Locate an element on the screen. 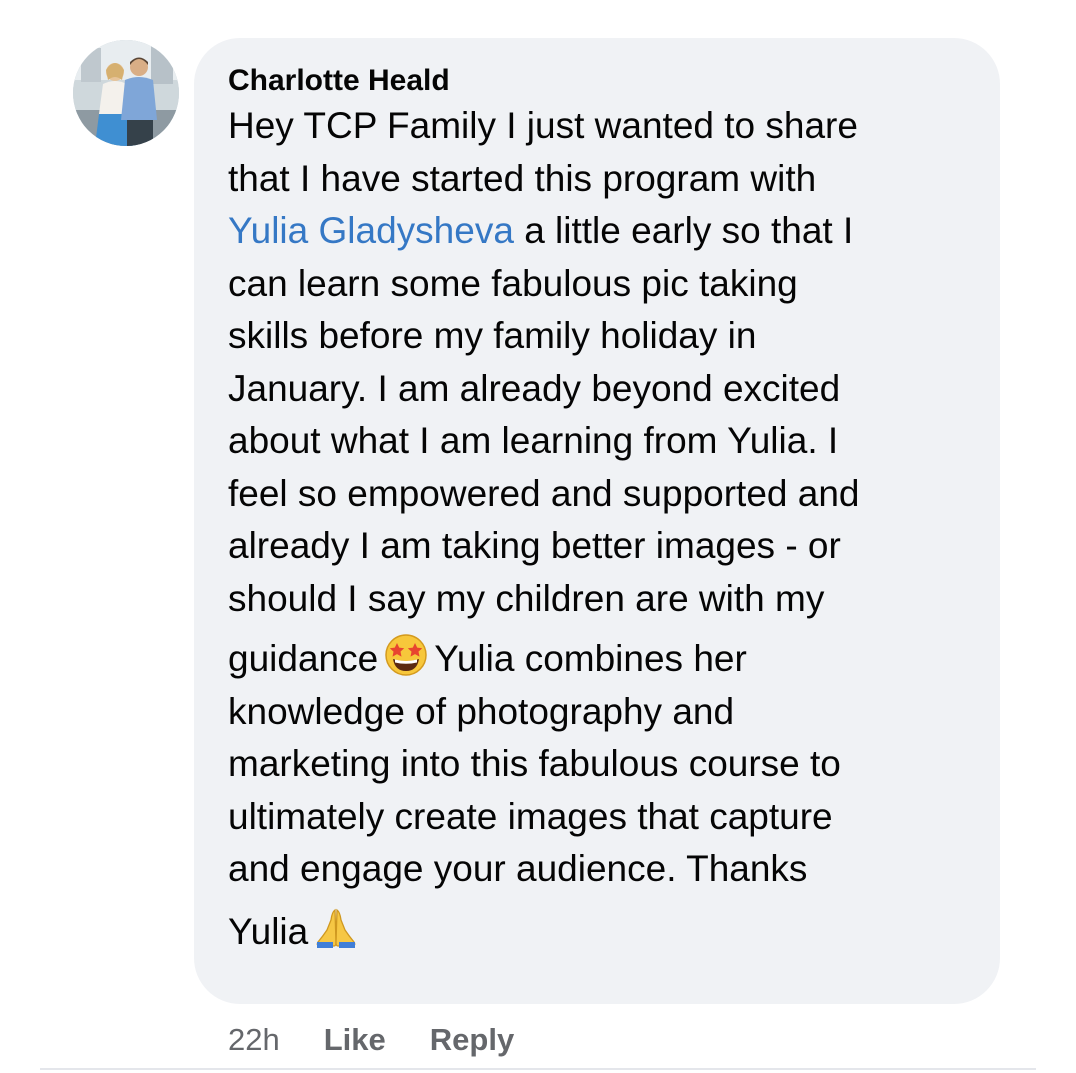 The image size is (1076, 1073). comment-line: already I am taking better images - or is located at coordinates (534, 545).